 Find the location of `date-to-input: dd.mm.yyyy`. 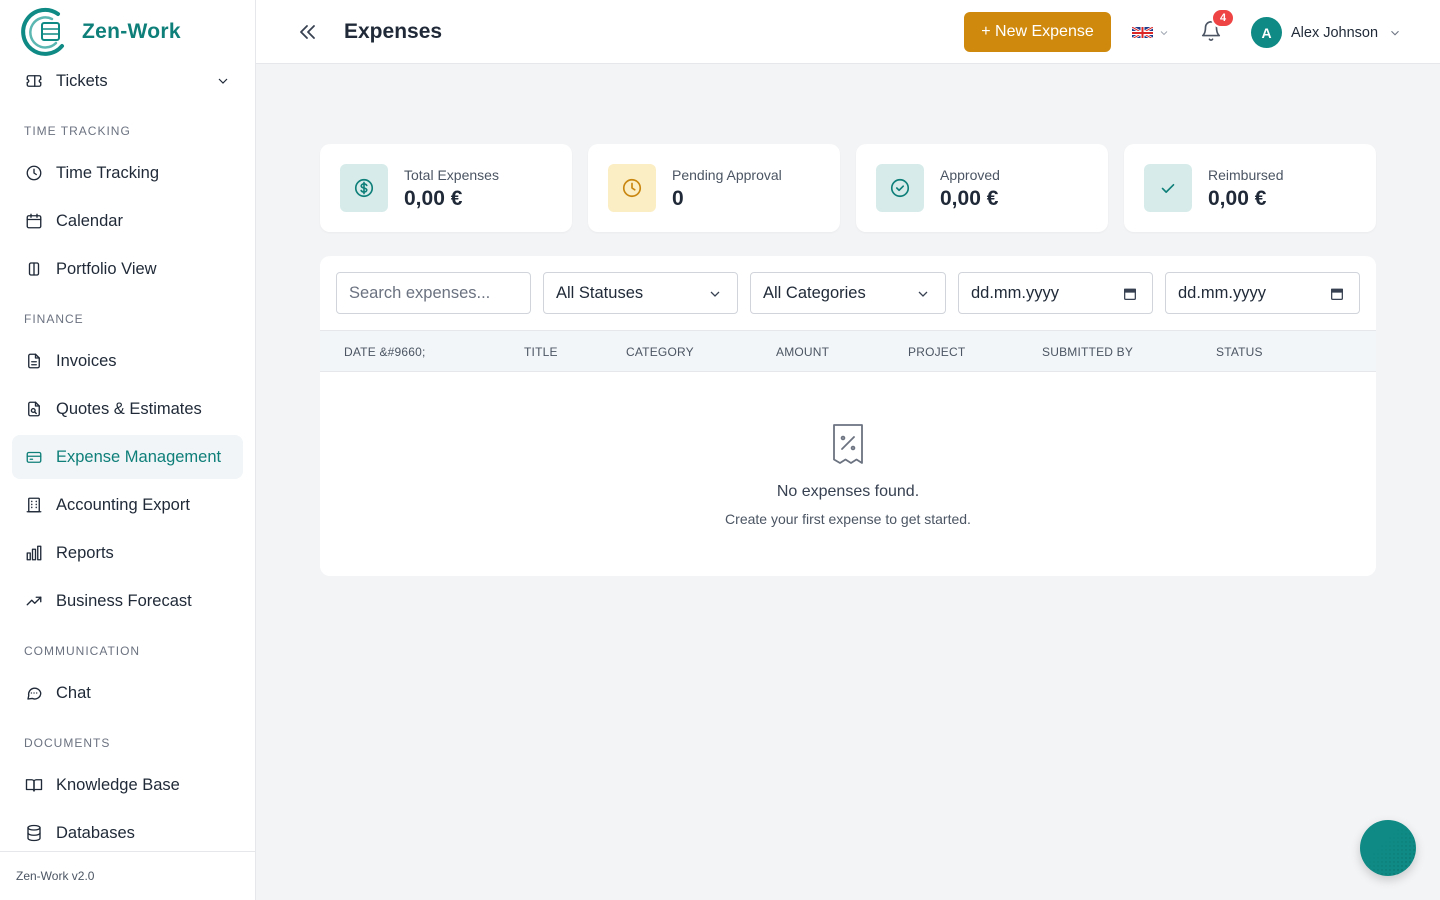

date-to-input: dd.mm.yyyy is located at coordinates (1262, 293).